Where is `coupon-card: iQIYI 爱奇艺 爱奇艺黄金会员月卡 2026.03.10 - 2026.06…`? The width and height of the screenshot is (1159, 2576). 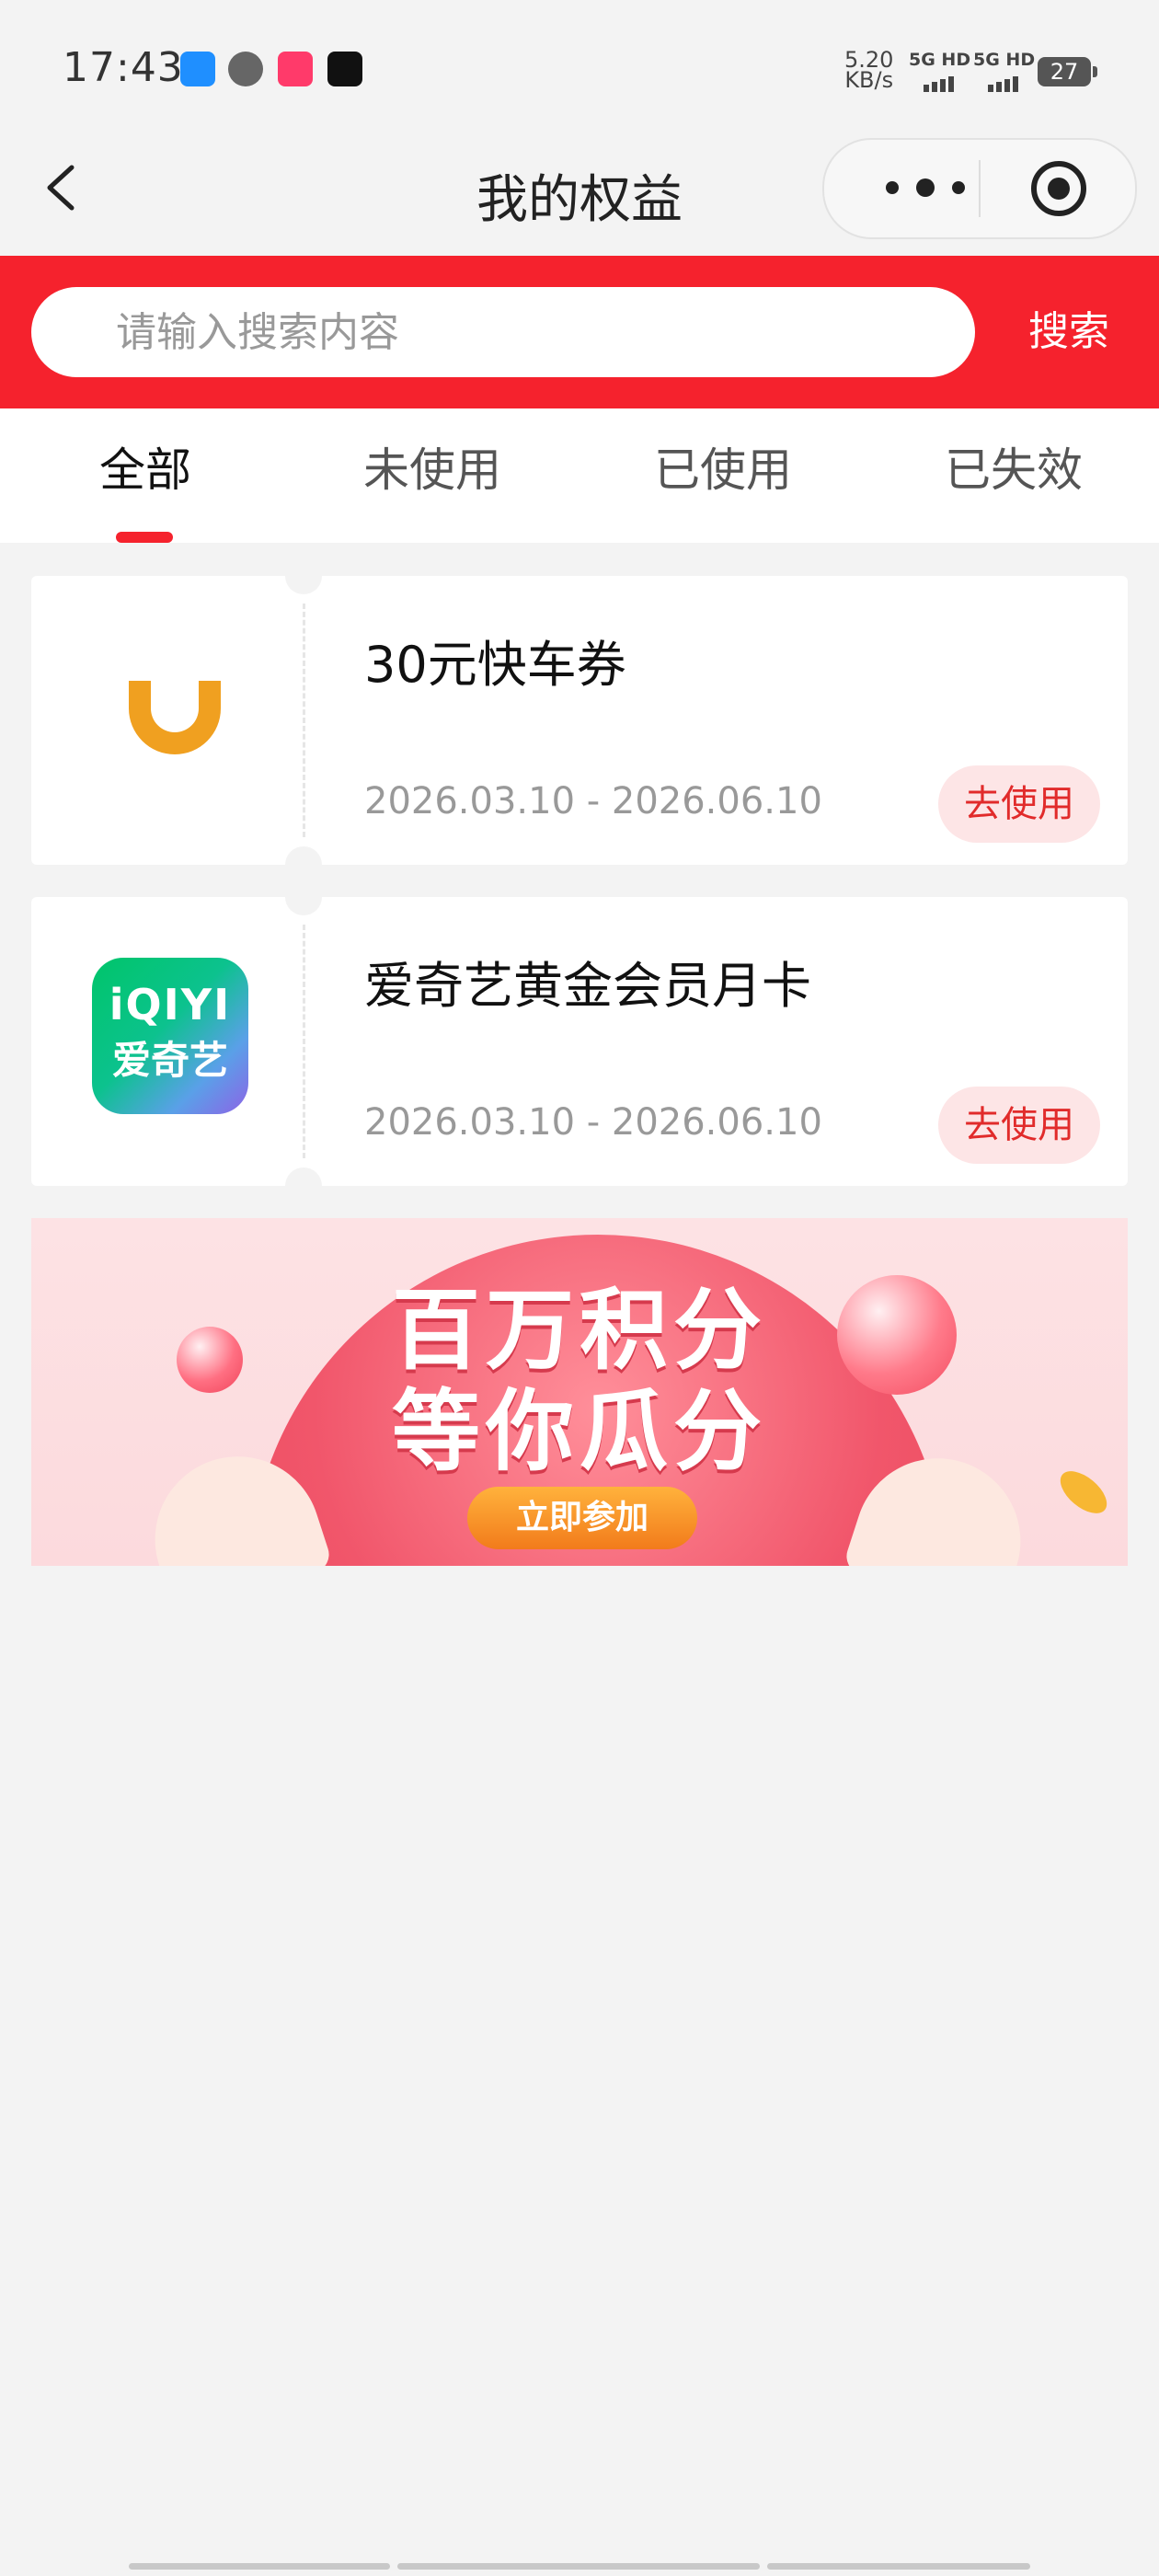
coupon-card: iQIYI 爱奇艺 爱奇艺黄金会员月卡 2026.03.10 - 2026.06… is located at coordinates (579, 1041).